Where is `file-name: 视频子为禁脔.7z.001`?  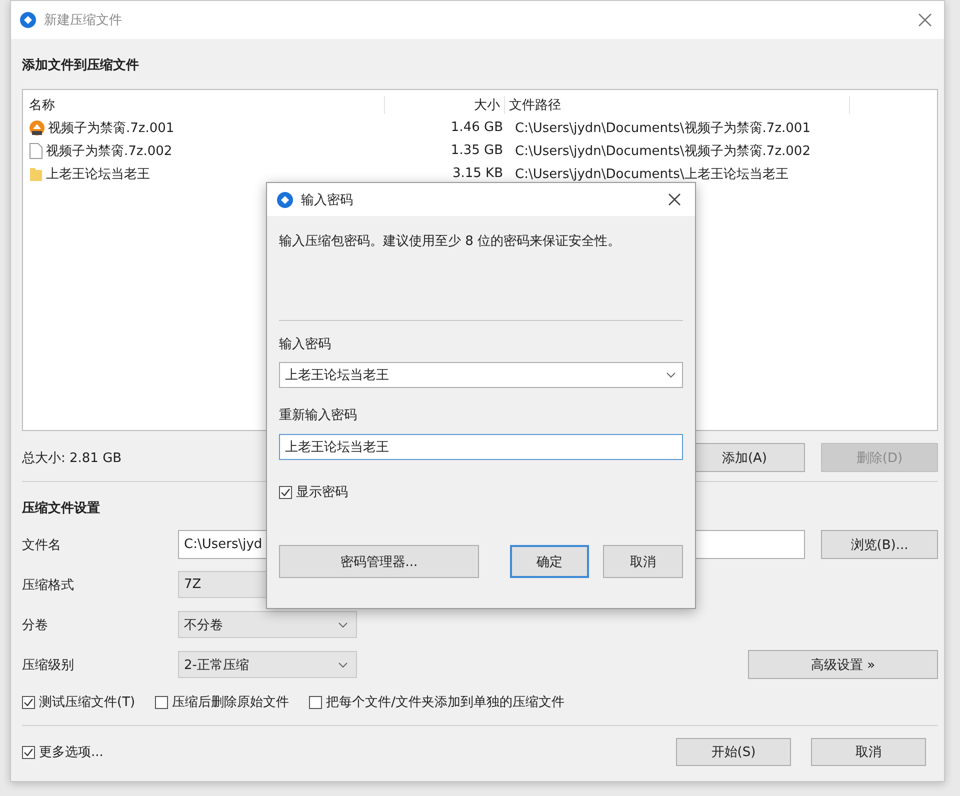 file-name: 视频子为禁脔.7z.001 is located at coordinates (111, 128).